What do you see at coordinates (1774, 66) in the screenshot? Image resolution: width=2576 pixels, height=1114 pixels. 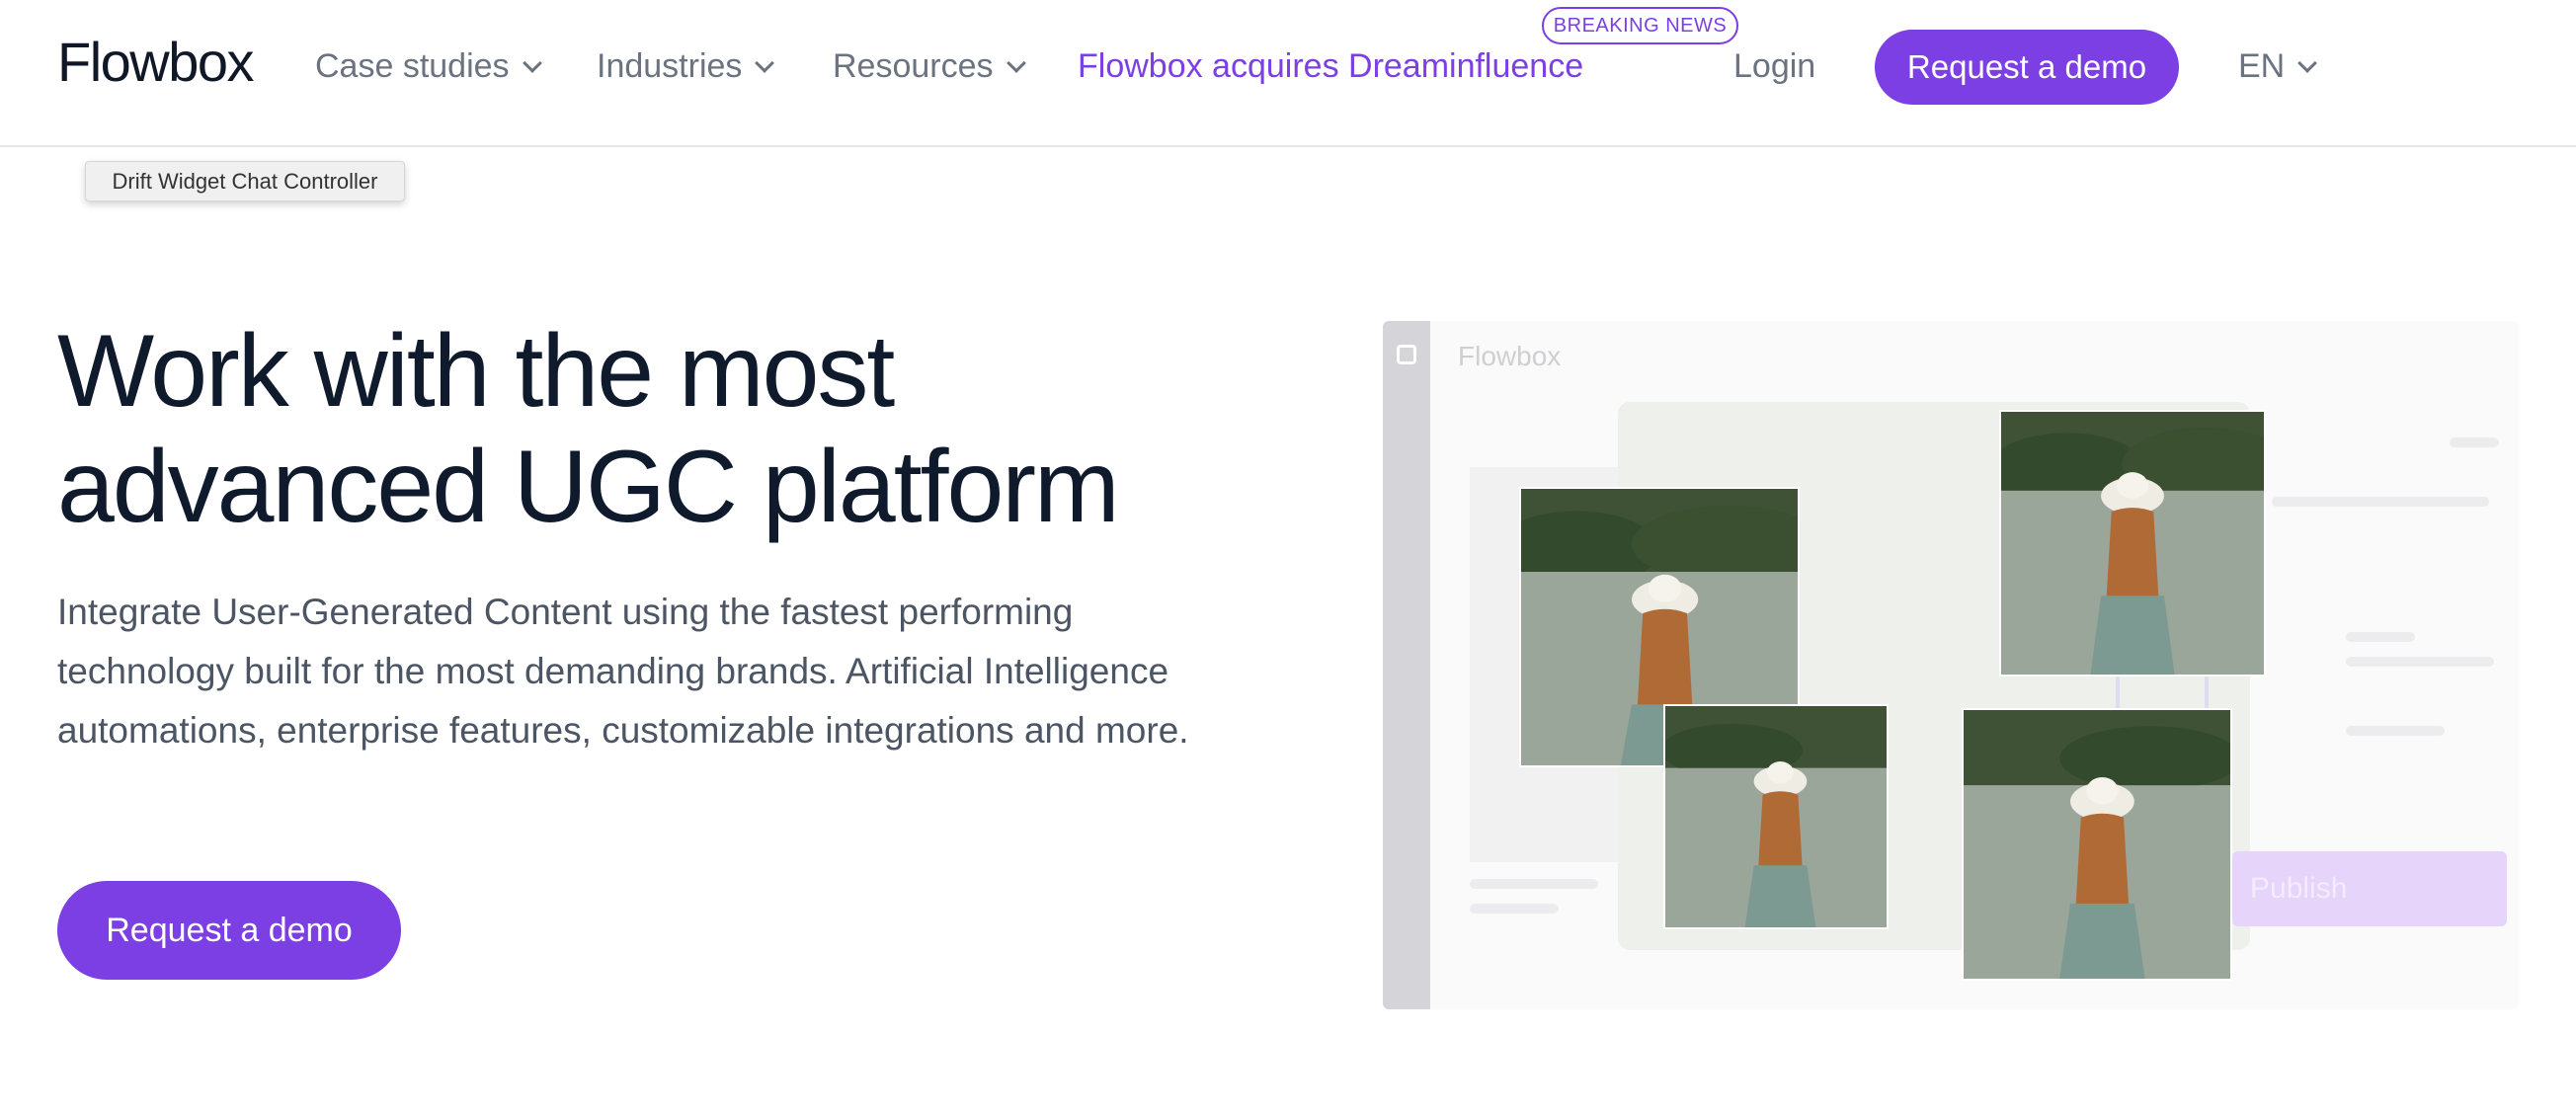 I see `login-link: Login` at bounding box center [1774, 66].